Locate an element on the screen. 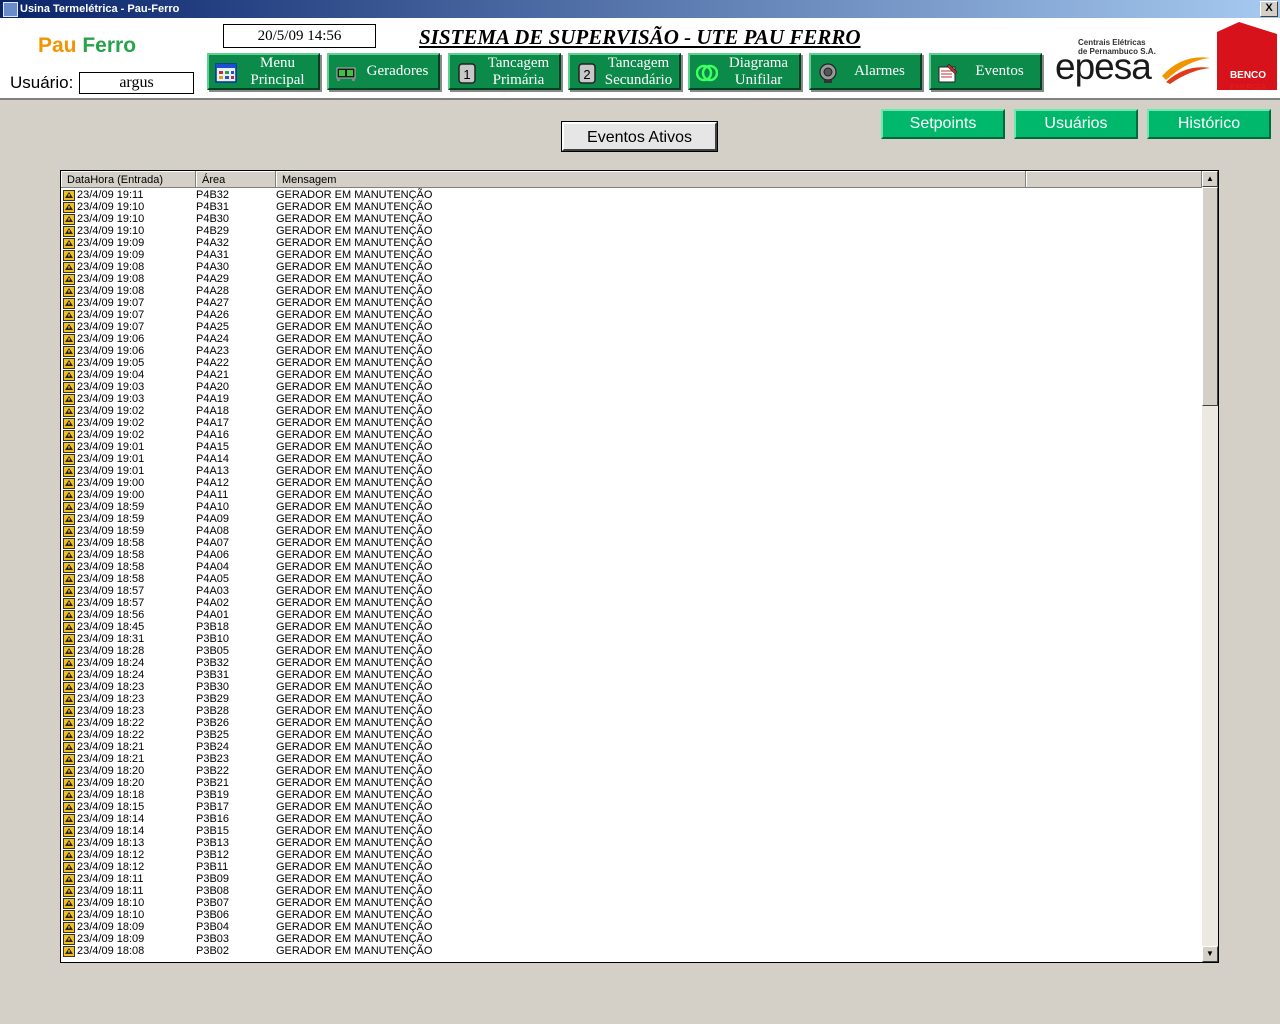  scroll-up-icon: ▲ is located at coordinates (1210, 179).